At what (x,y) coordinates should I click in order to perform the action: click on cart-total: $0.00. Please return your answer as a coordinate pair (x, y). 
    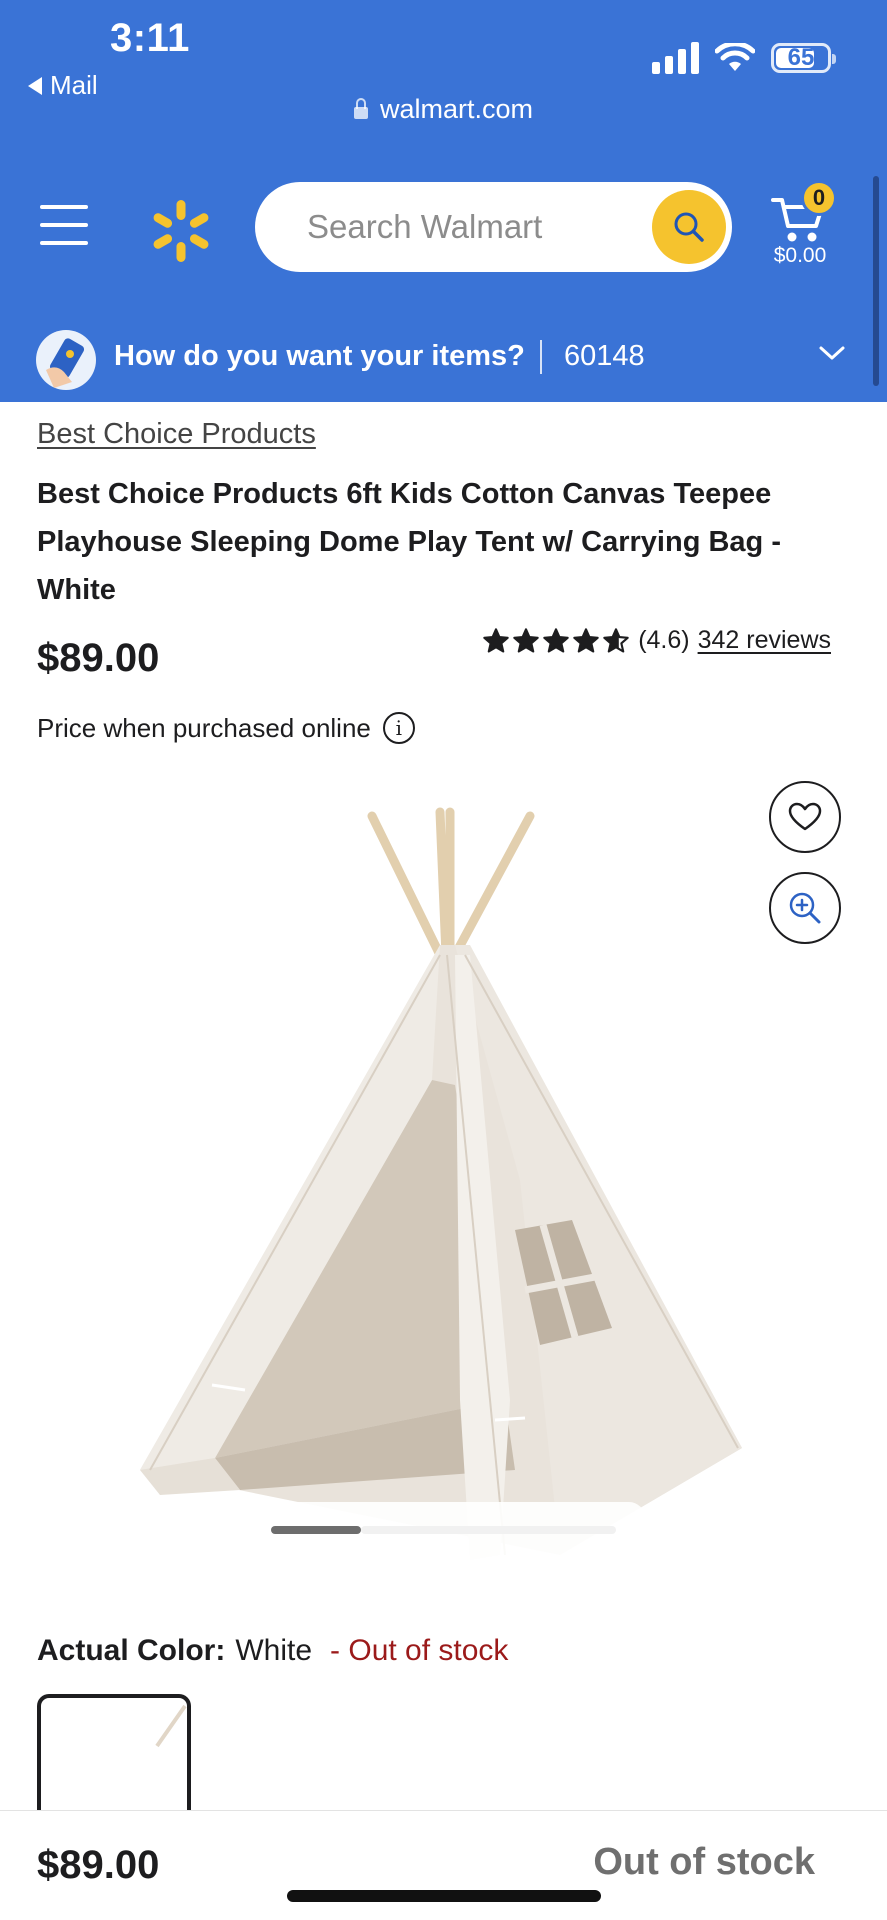
    Looking at the image, I should click on (800, 255).